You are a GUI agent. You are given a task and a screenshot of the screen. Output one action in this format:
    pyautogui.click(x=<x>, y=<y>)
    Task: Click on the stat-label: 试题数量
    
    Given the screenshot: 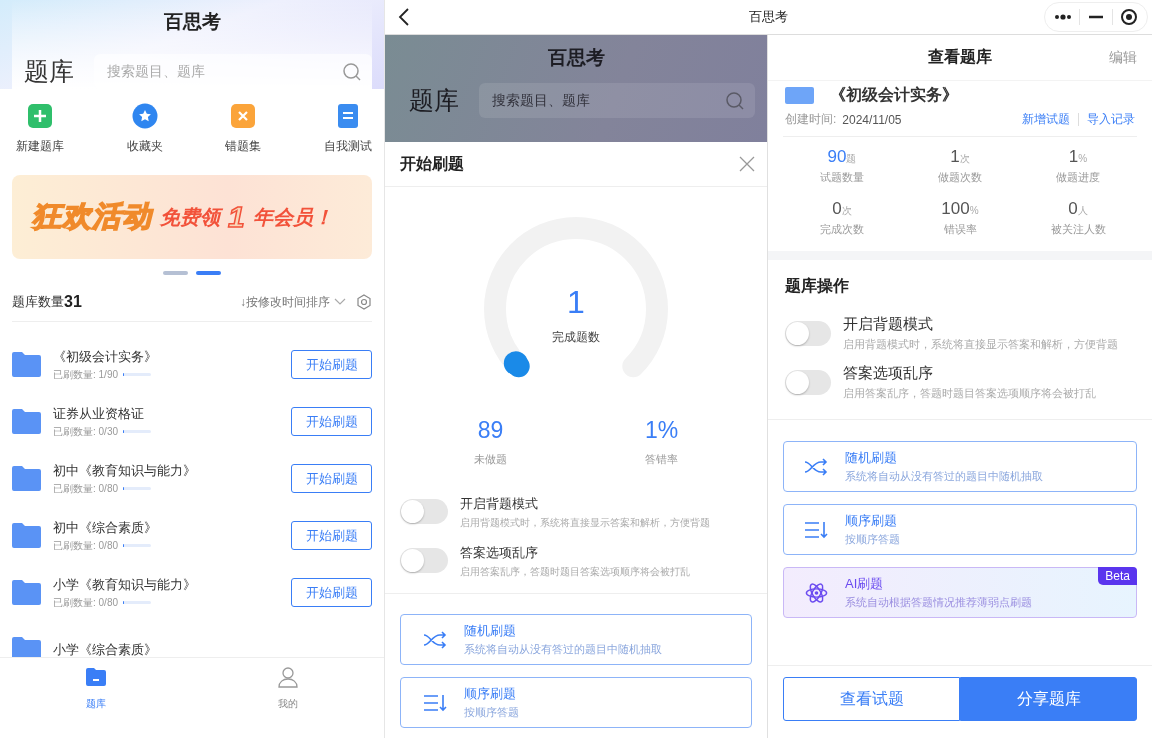 What is the action you would take?
    pyautogui.click(x=842, y=177)
    